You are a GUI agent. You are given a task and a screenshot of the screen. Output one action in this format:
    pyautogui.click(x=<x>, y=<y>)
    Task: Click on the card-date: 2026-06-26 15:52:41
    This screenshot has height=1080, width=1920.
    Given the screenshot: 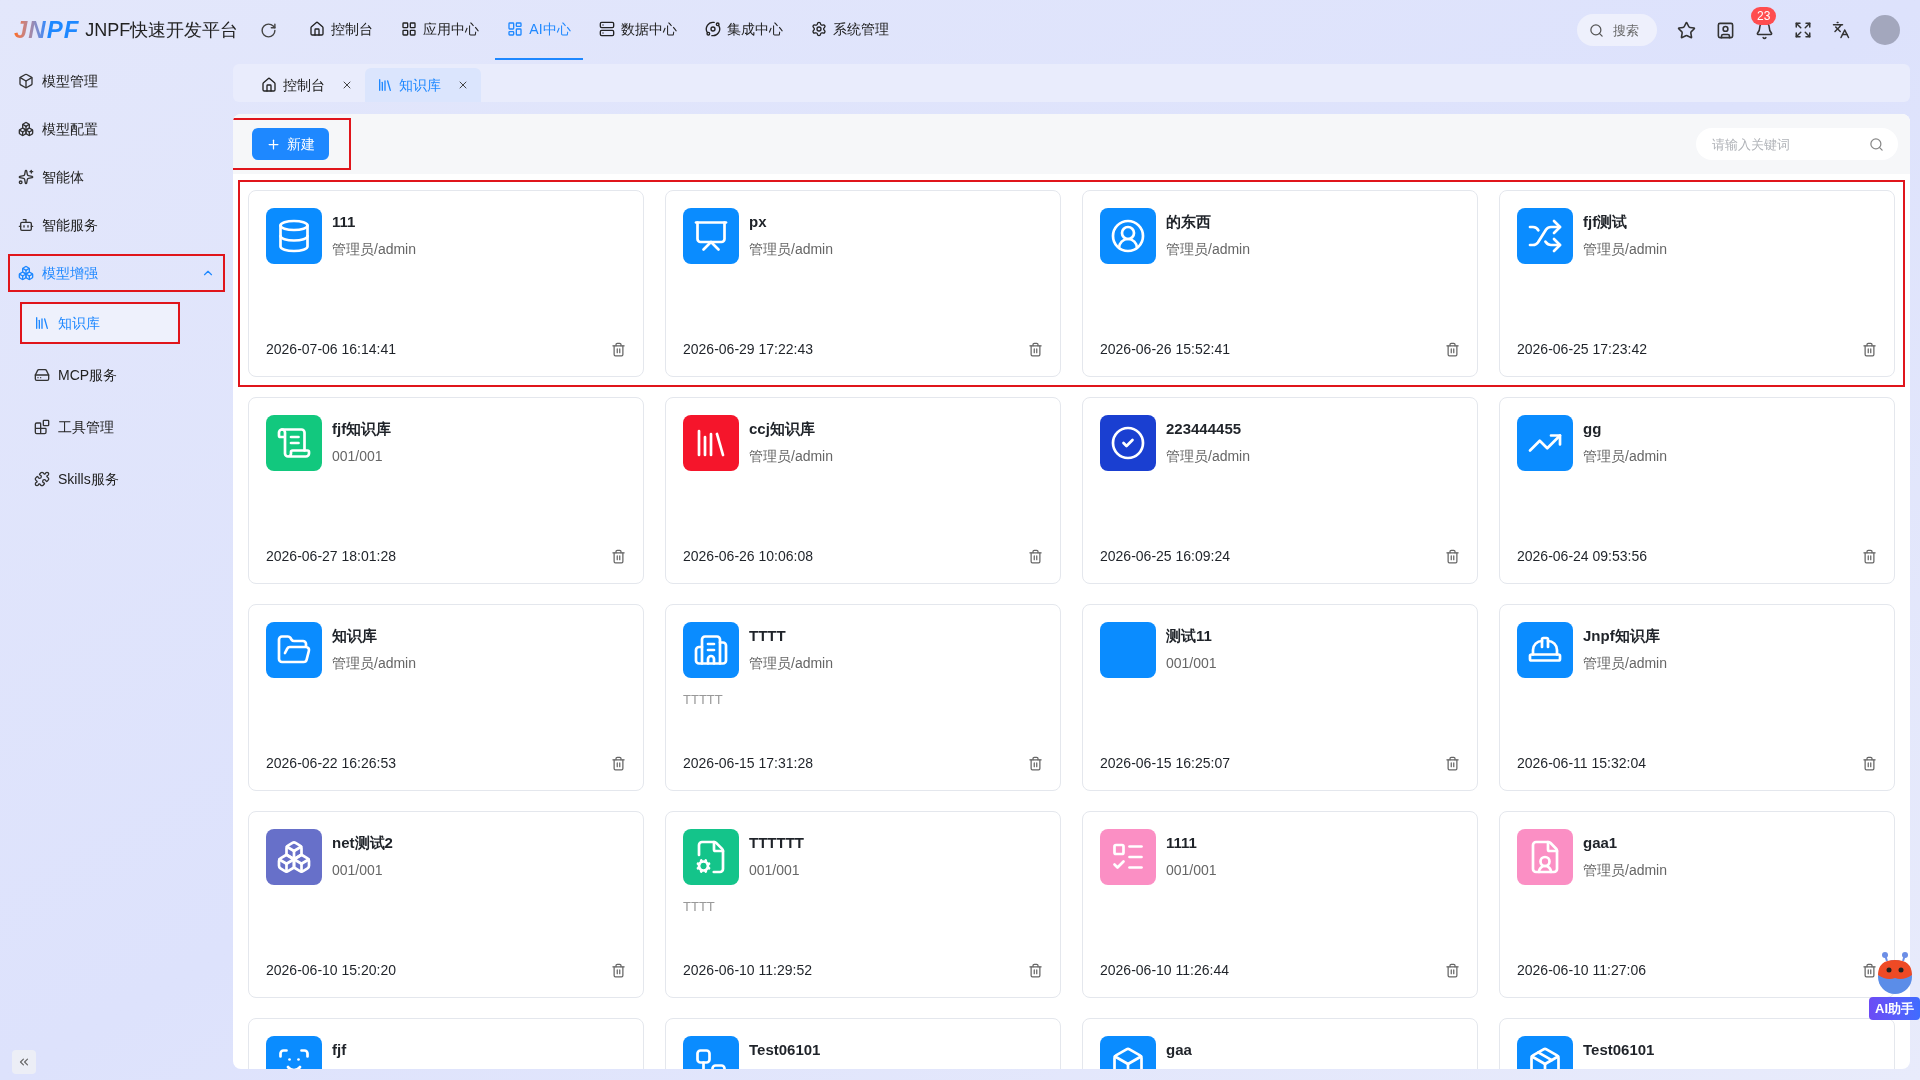 What is the action you would take?
    pyautogui.click(x=1165, y=349)
    